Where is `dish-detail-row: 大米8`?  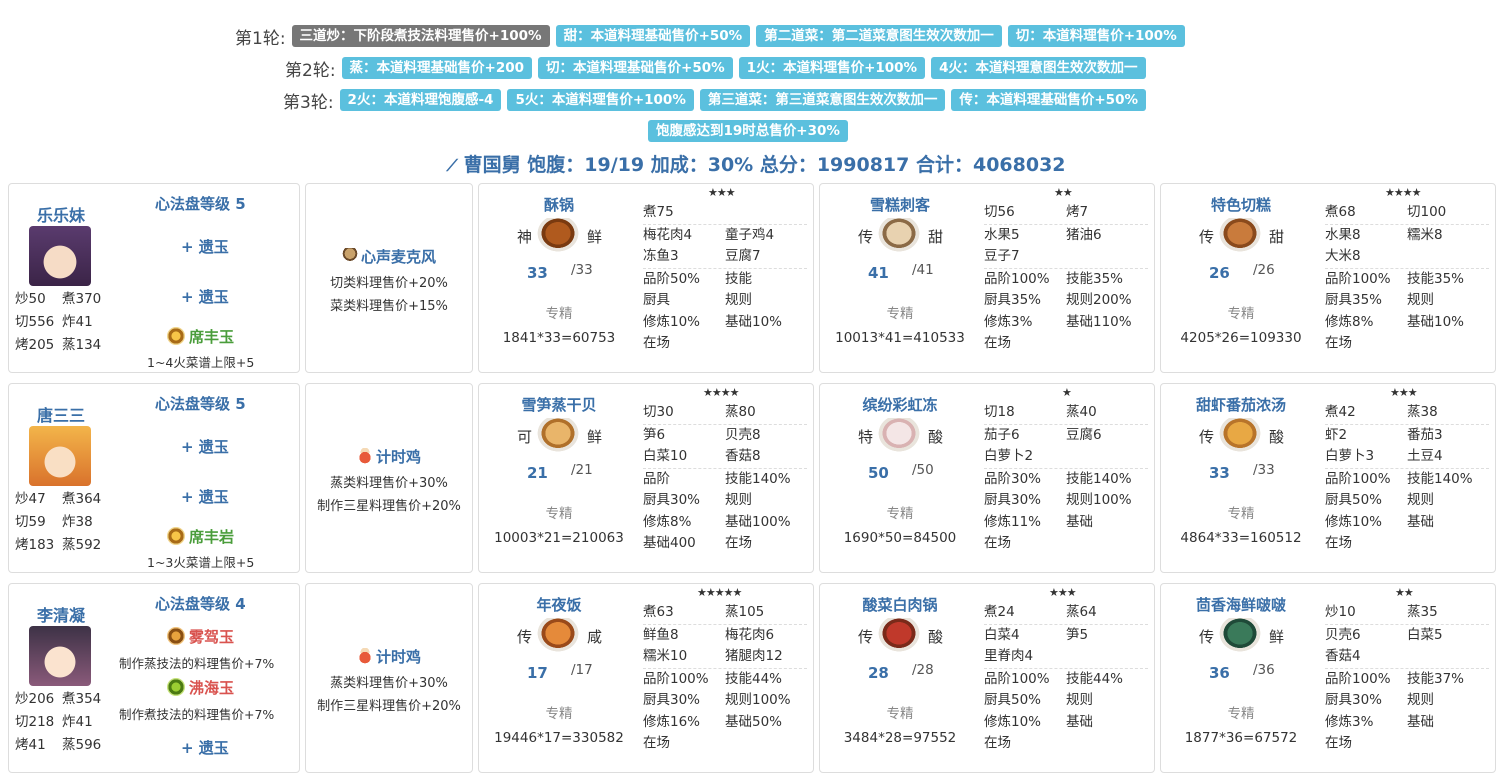
dish-detail-row: 大米8 is located at coordinates (1407, 257).